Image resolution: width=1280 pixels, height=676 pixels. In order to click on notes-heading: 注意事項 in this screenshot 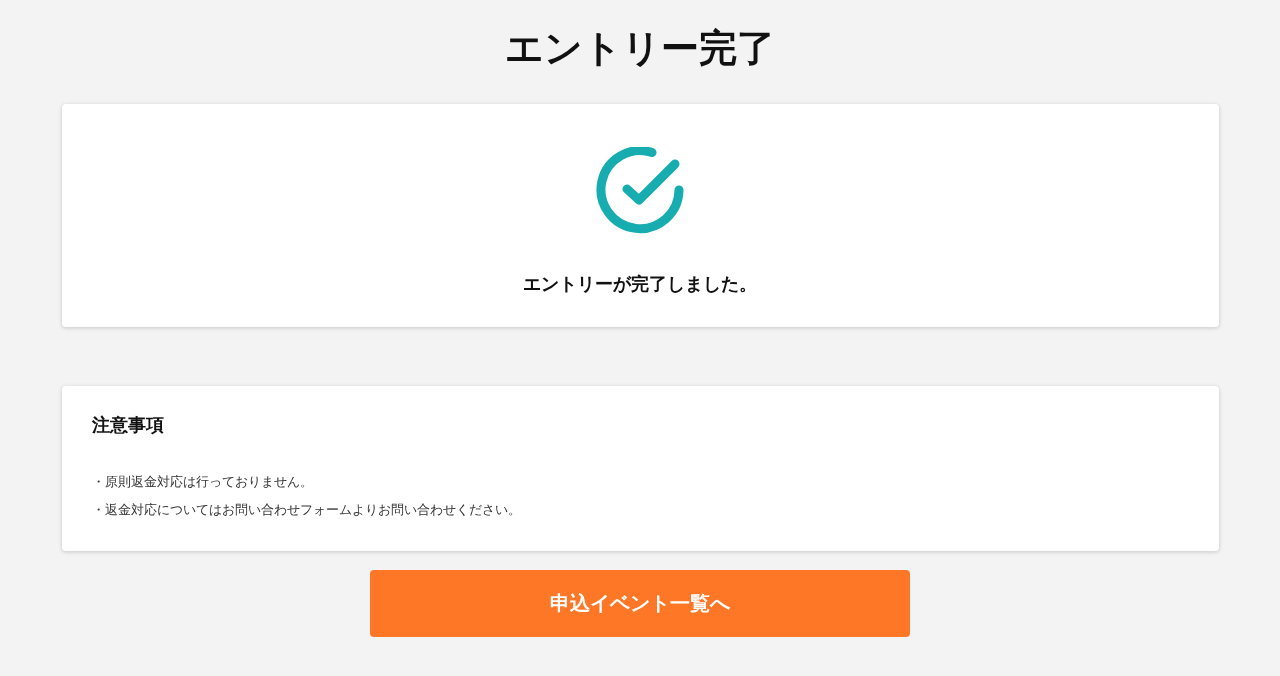, I will do `click(128, 425)`.